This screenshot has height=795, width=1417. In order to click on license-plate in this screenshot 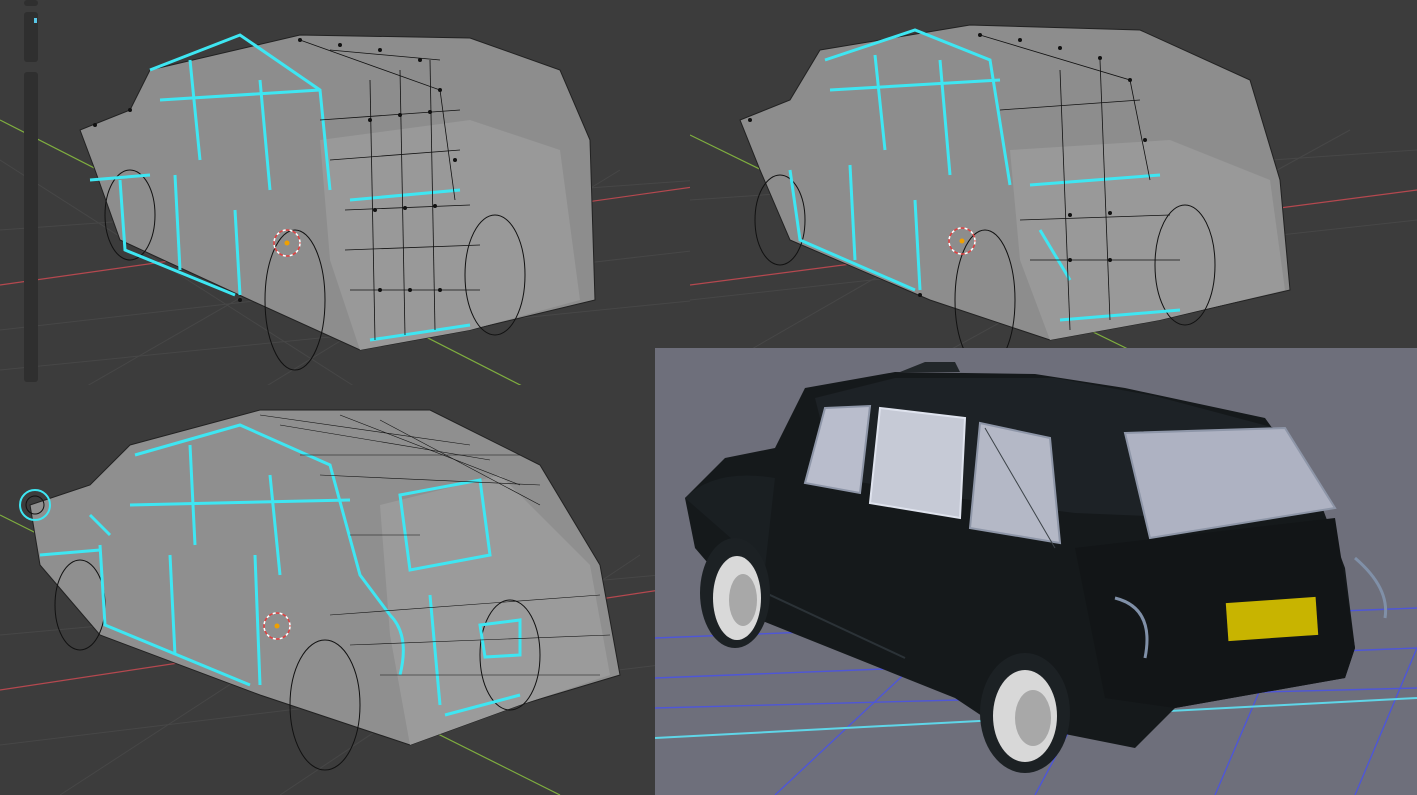, I will do `click(1272, 619)`.